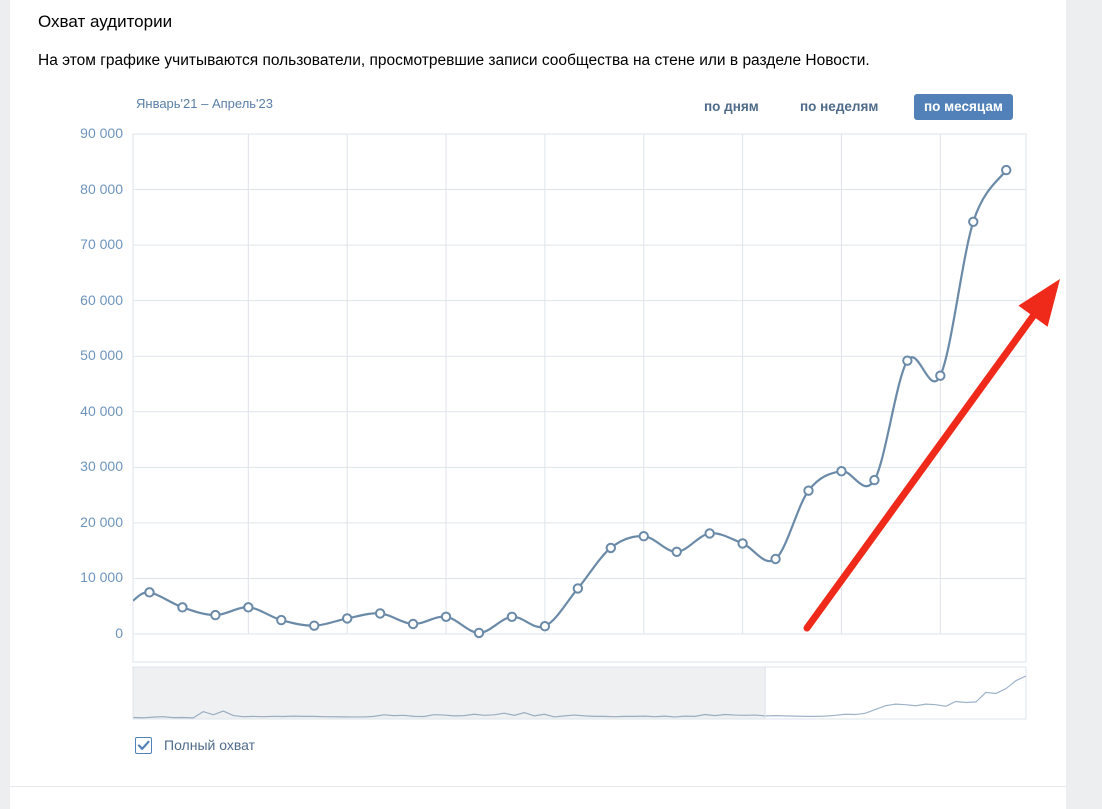  What do you see at coordinates (210, 745) in the screenshot?
I see `legend-label: Полный охват` at bounding box center [210, 745].